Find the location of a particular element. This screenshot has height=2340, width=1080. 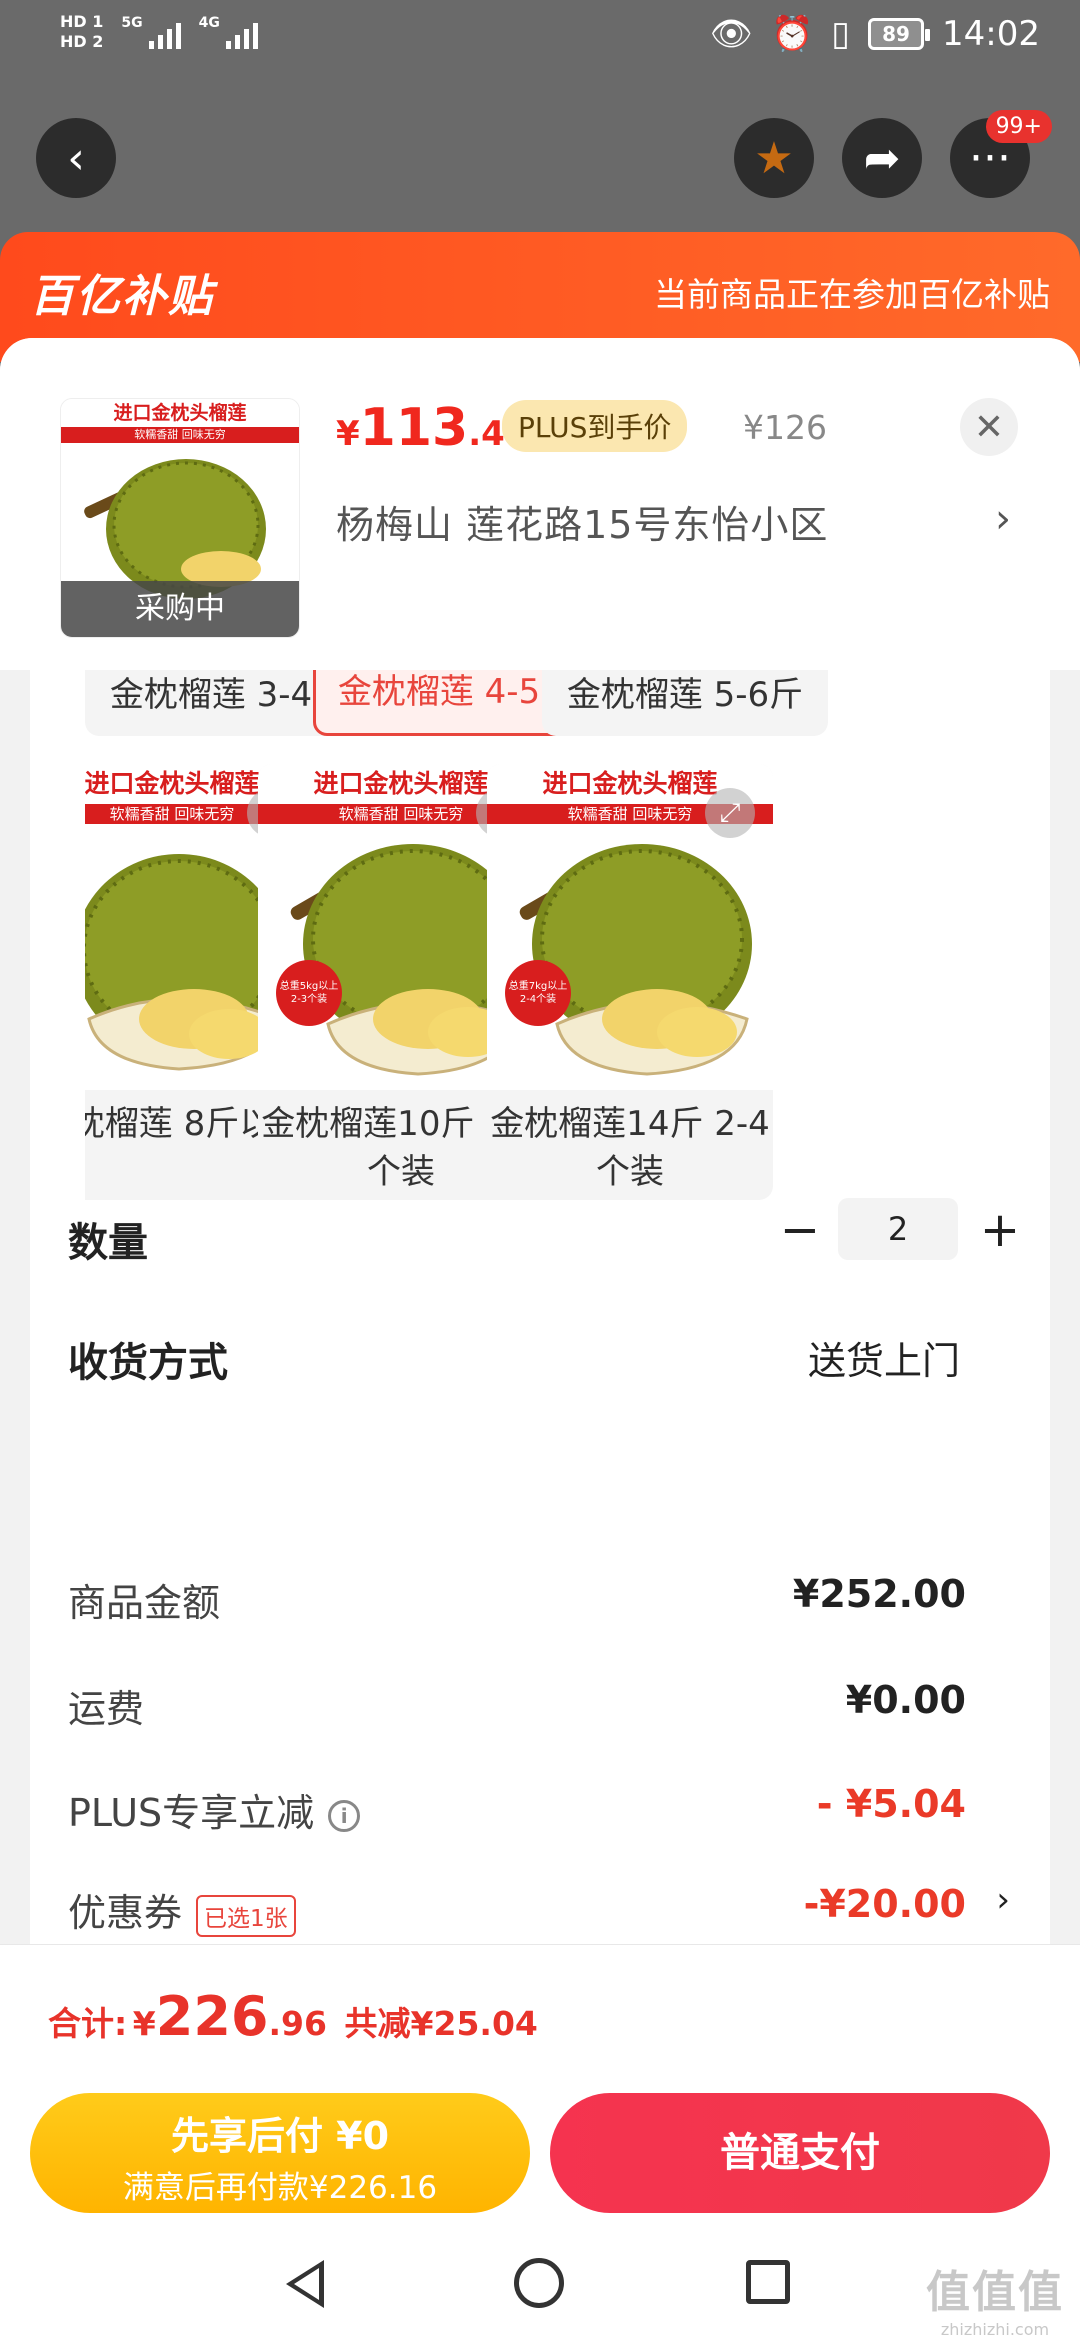

variant-label: 金枕榴莲14斤 2-4个装 is located at coordinates (630, 1148).